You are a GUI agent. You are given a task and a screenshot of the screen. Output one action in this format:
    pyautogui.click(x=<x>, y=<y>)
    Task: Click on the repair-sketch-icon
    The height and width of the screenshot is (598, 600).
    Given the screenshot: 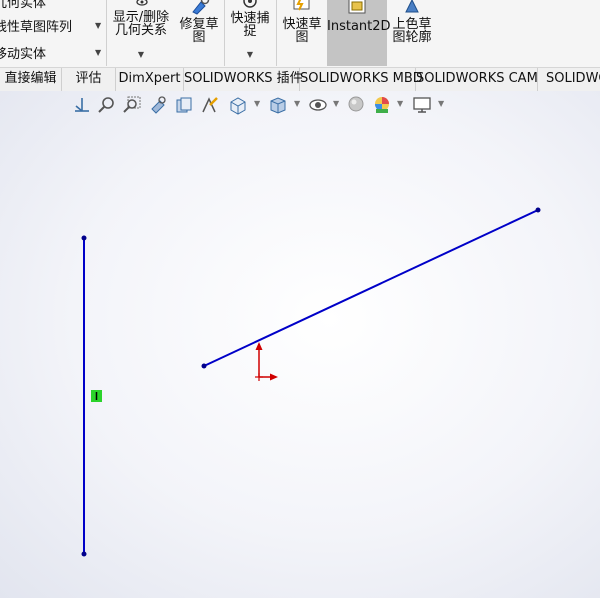 What is the action you would take?
    pyautogui.click(x=201, y=7)
    